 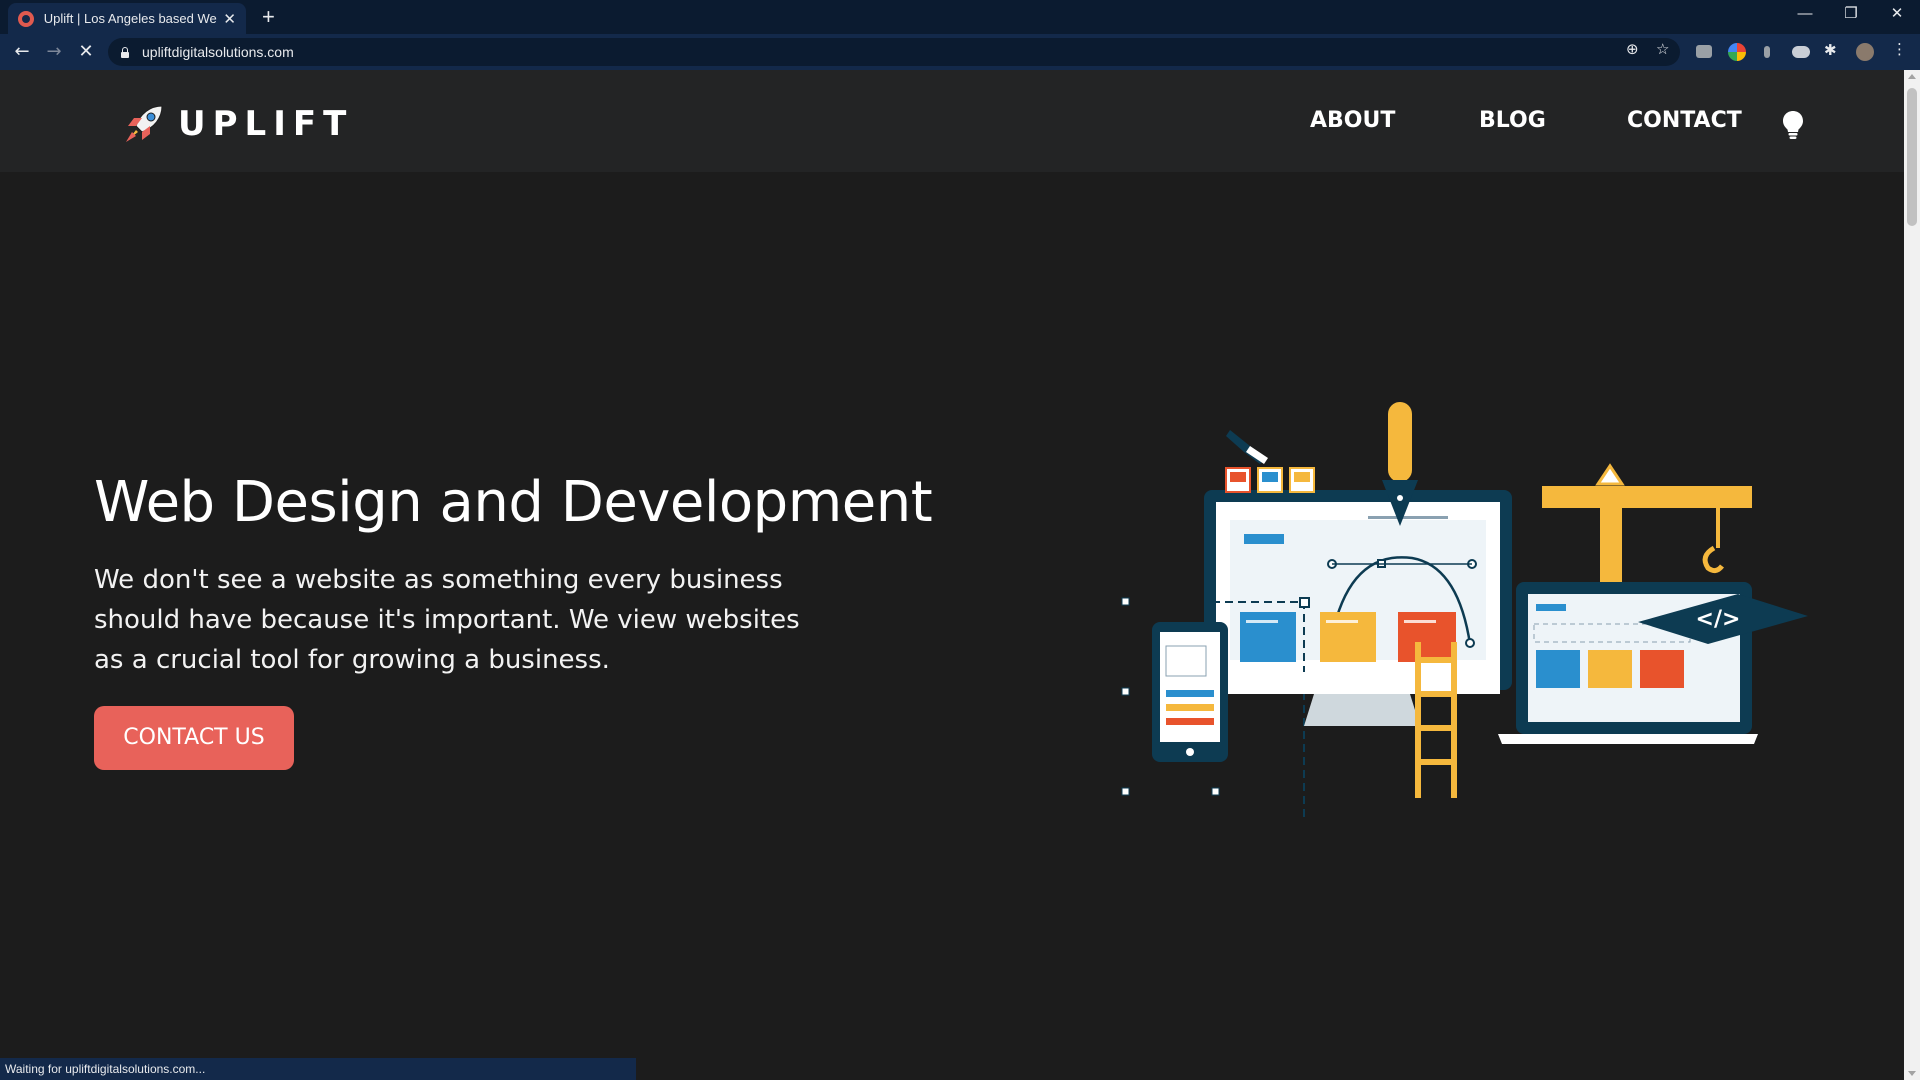 What do you see at coordinates (144, 123) in the screenshot?
I see `rocket-logo-icon` at bounding box center [144, 123].